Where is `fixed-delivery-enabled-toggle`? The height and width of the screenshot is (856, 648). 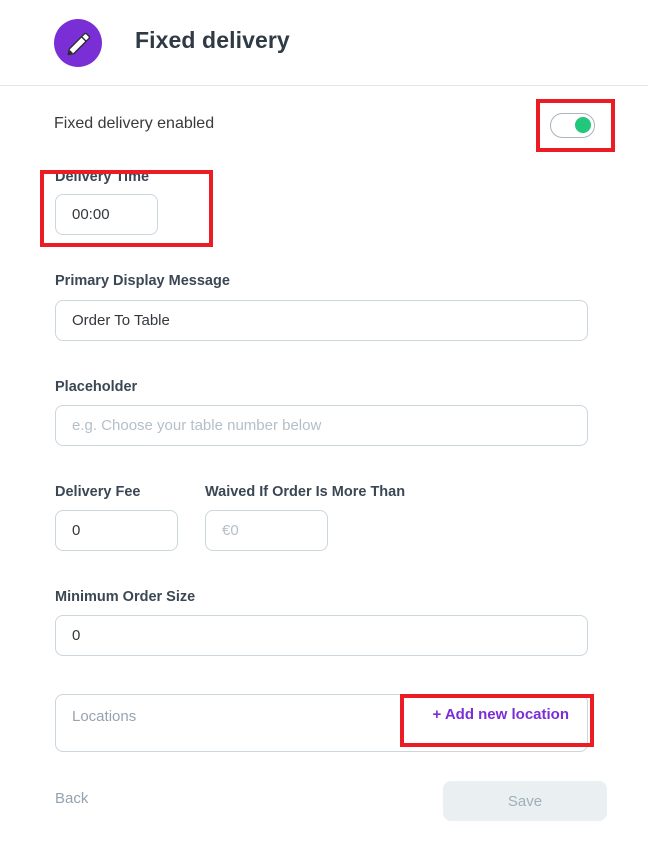 fixed-delivery-enabled-toggle is located at coordinates (572, 125).